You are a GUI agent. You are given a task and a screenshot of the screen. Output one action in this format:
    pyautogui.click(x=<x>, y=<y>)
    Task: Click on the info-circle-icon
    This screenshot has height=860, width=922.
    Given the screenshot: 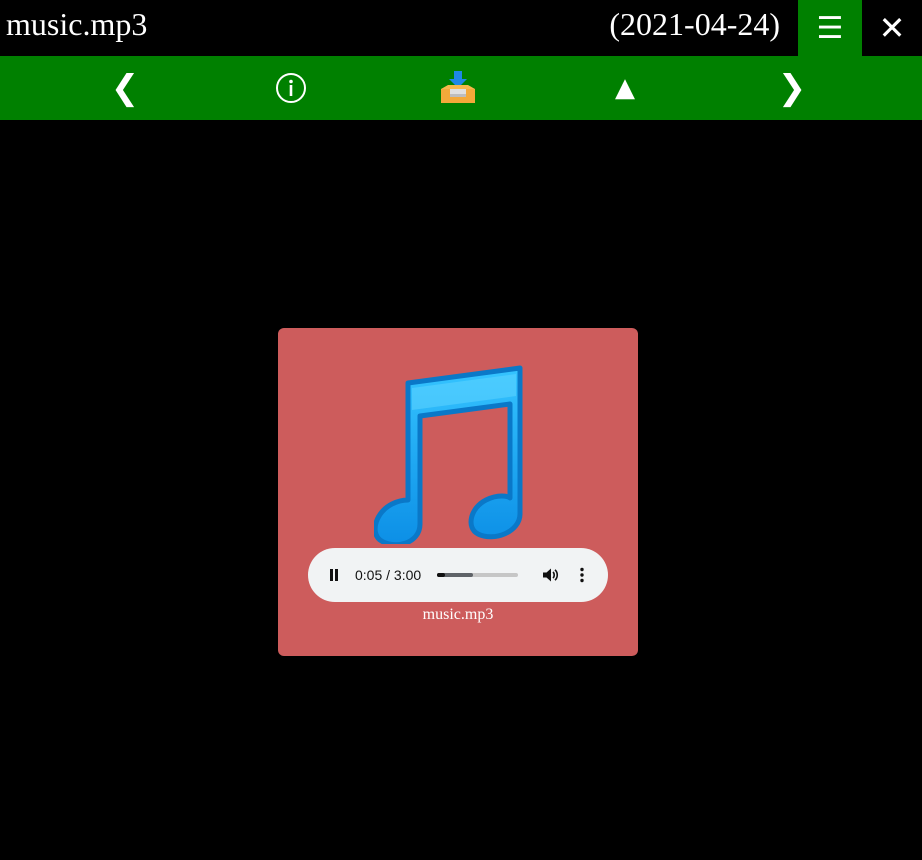 What is the action you would take?
    pyautogui.click(x=291, y=88)
    